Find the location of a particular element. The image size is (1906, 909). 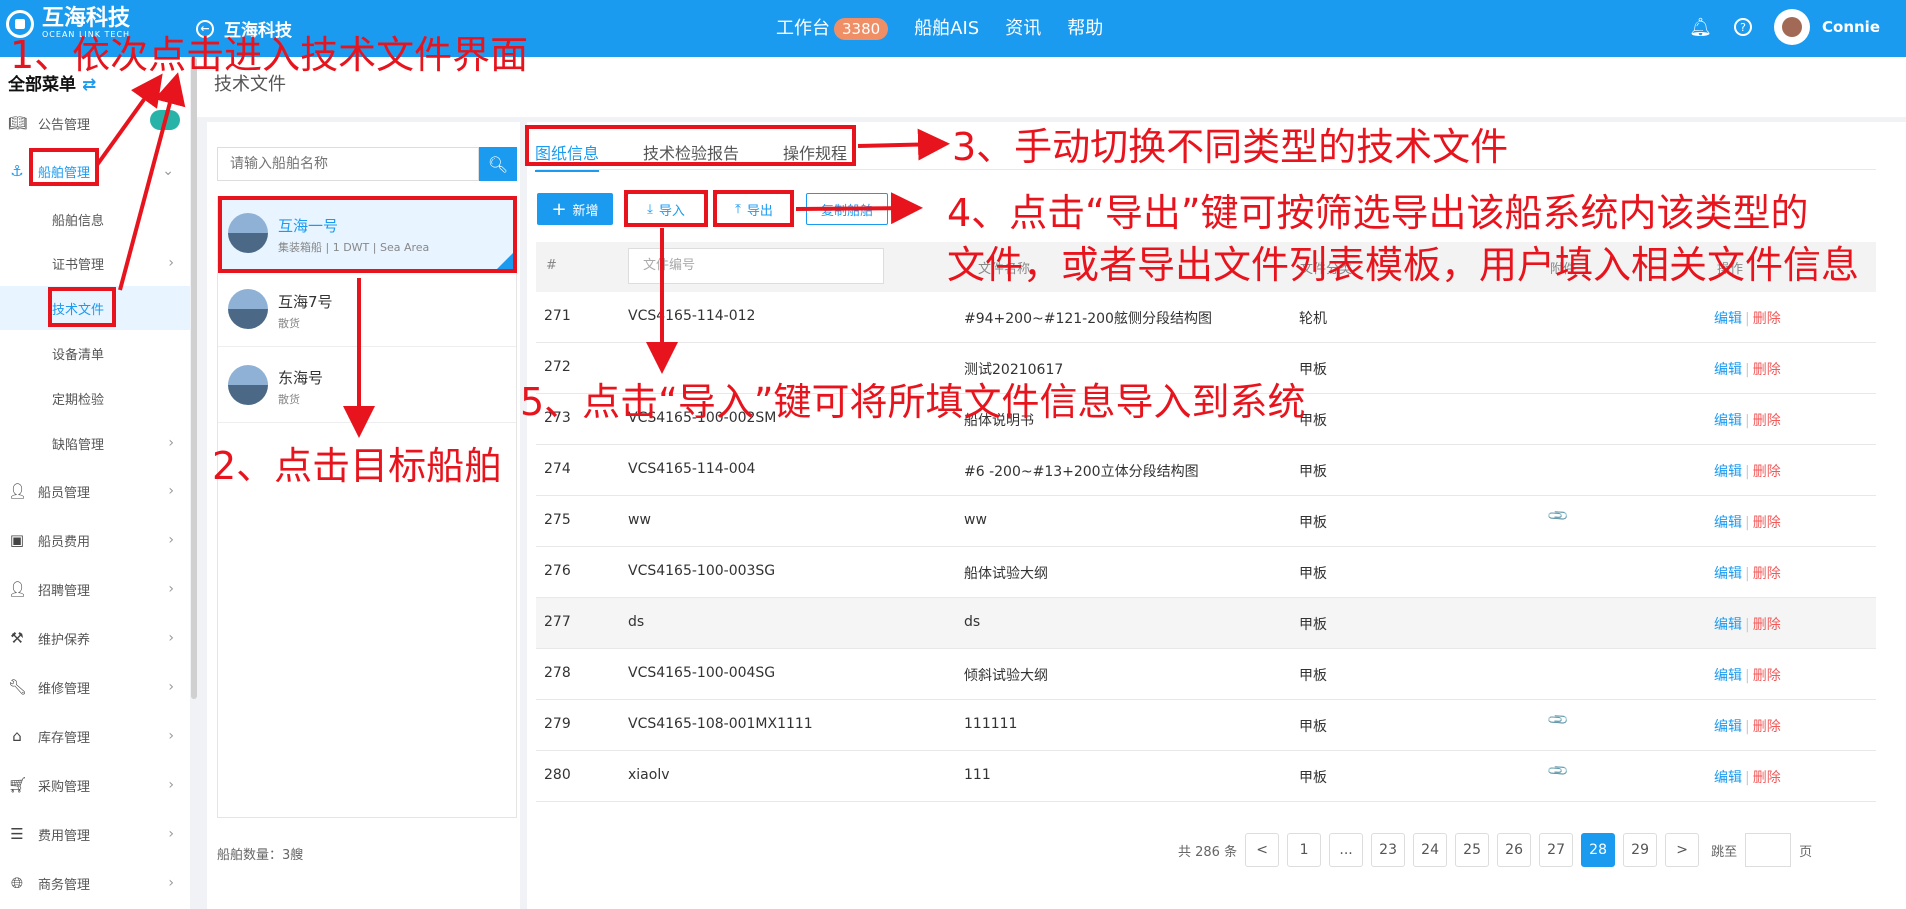

sidebar-item-label: 公告管理 is located at coordinates (64, 125).